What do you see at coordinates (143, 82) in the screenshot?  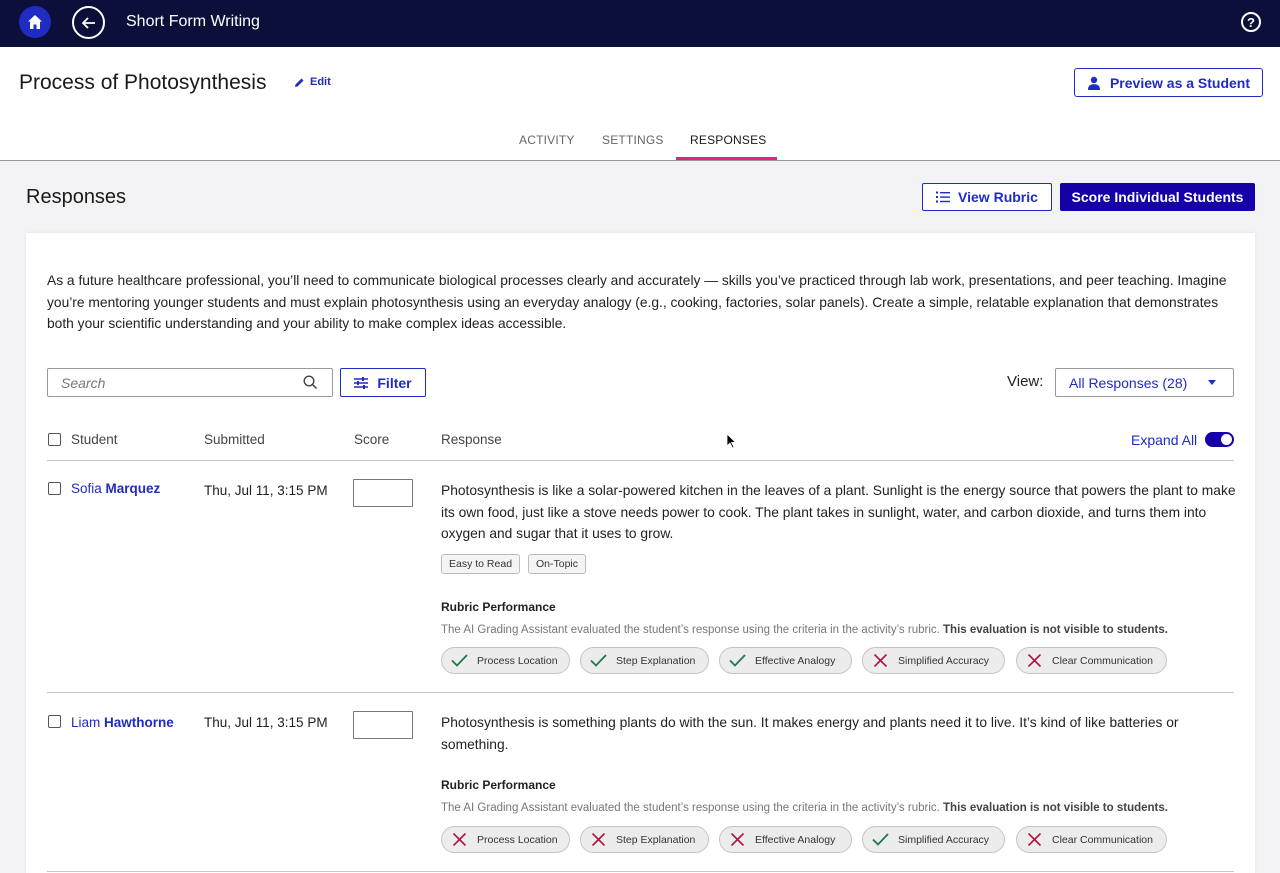 I see `page-title: Process of Photosynthesis` at bounding box center [143, 82].